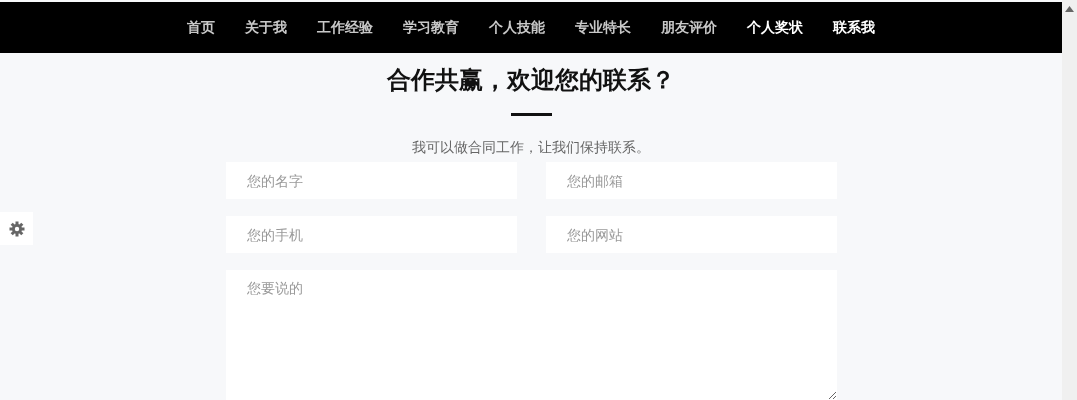 This screenshot has height=400, width=1077. I want to click on nav-link: 联系我, so click(854, 27).